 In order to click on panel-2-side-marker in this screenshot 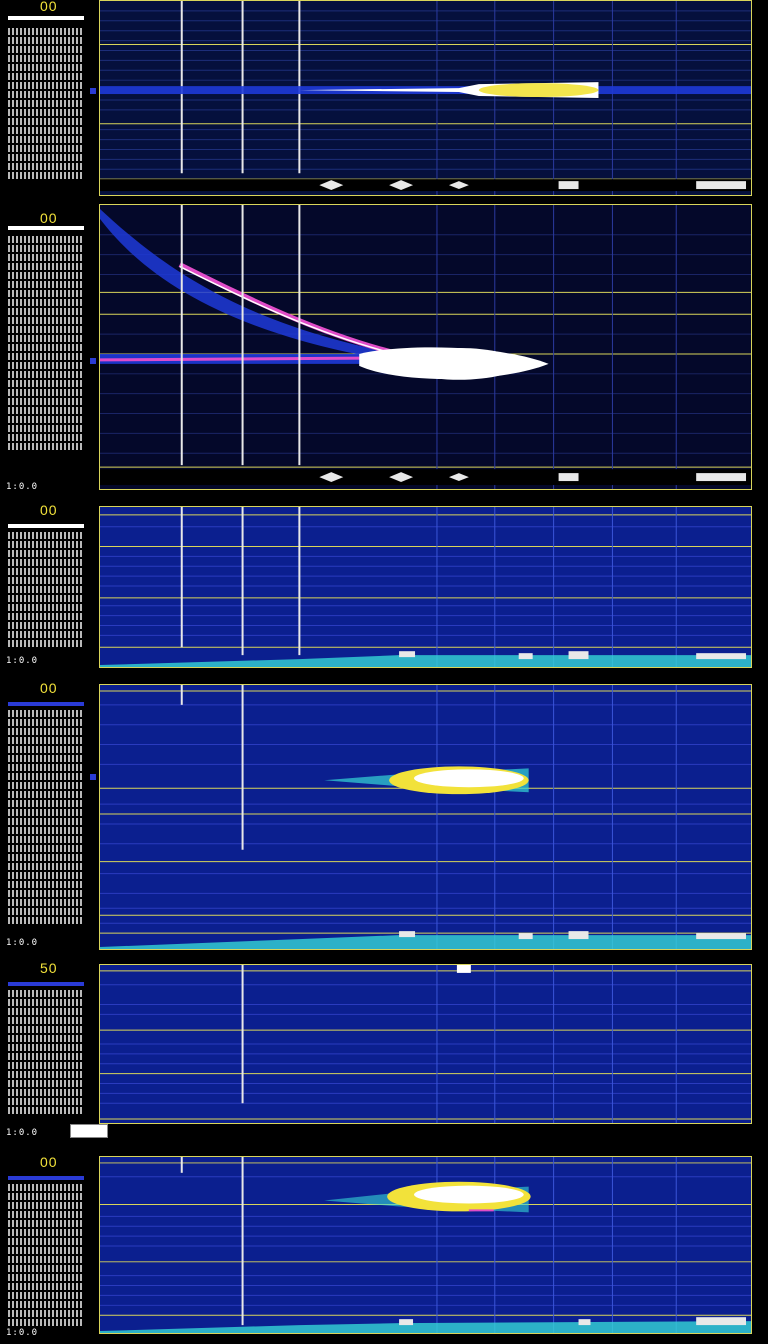, I will do `click(93, 361)`.